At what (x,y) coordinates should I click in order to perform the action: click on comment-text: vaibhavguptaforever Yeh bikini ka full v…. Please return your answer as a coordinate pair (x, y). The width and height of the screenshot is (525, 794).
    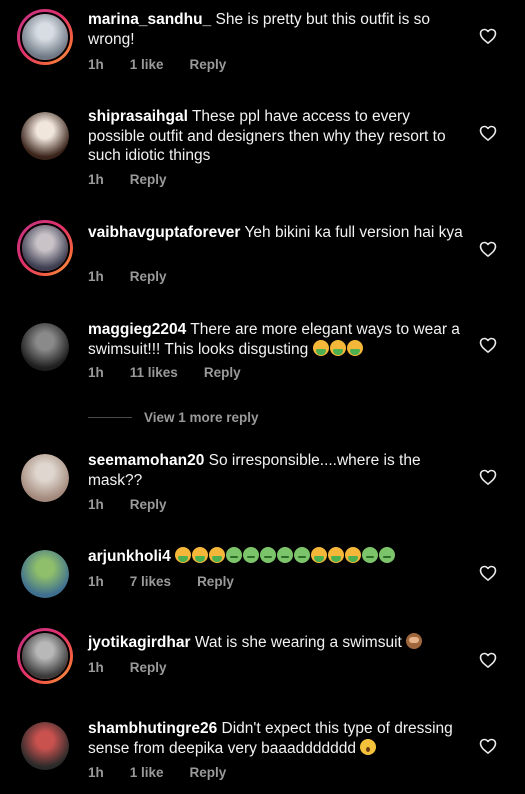
    Looking at the image, I should click on (275, 233).